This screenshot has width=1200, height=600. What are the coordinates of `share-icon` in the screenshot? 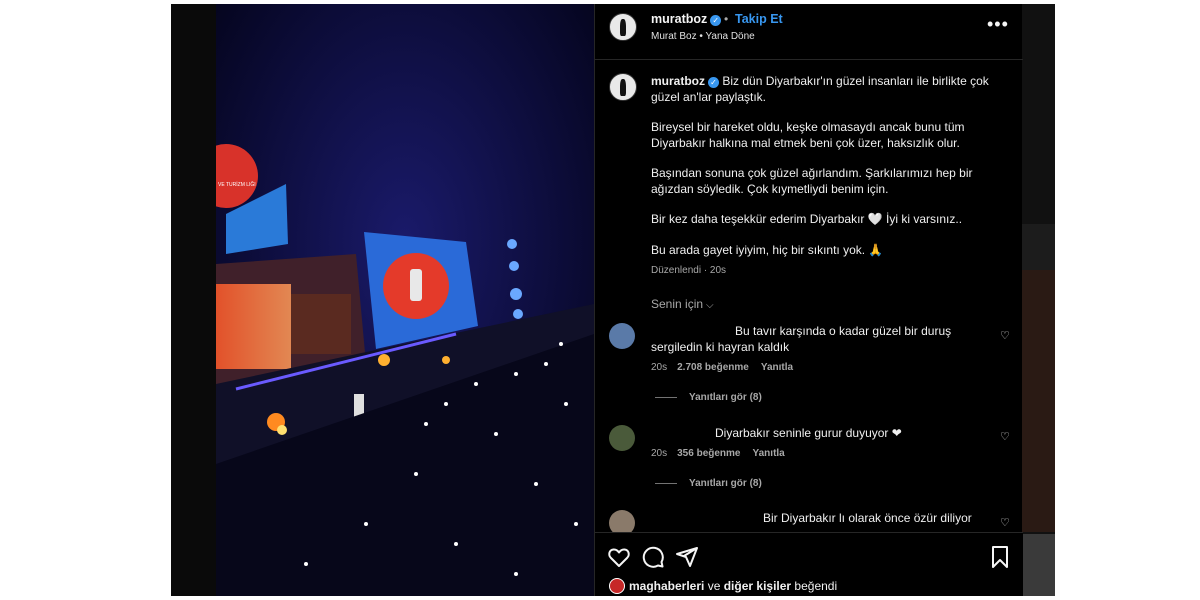 It's located at (687, 557).